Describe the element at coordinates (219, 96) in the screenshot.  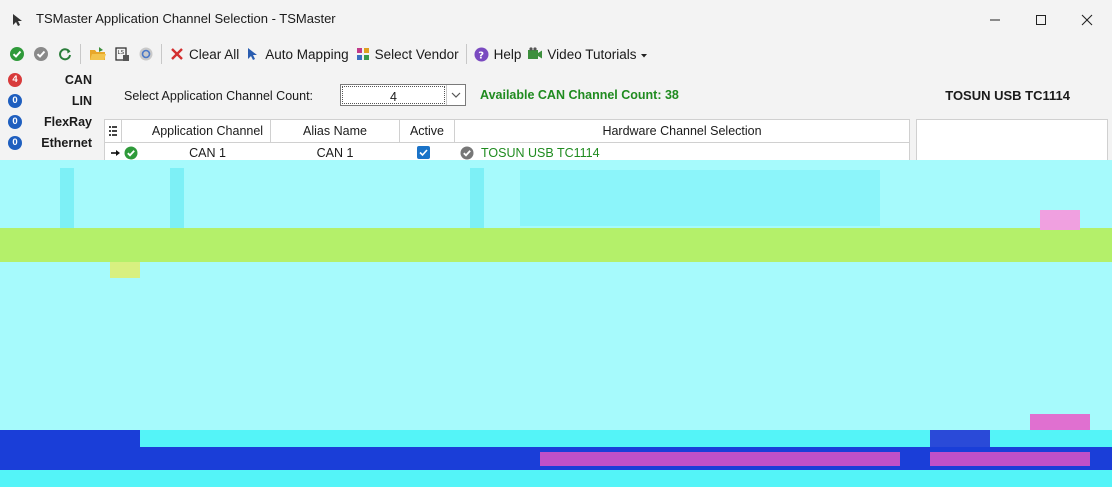
I see `channel-count-label: Select Application Channel Count:` at that location.